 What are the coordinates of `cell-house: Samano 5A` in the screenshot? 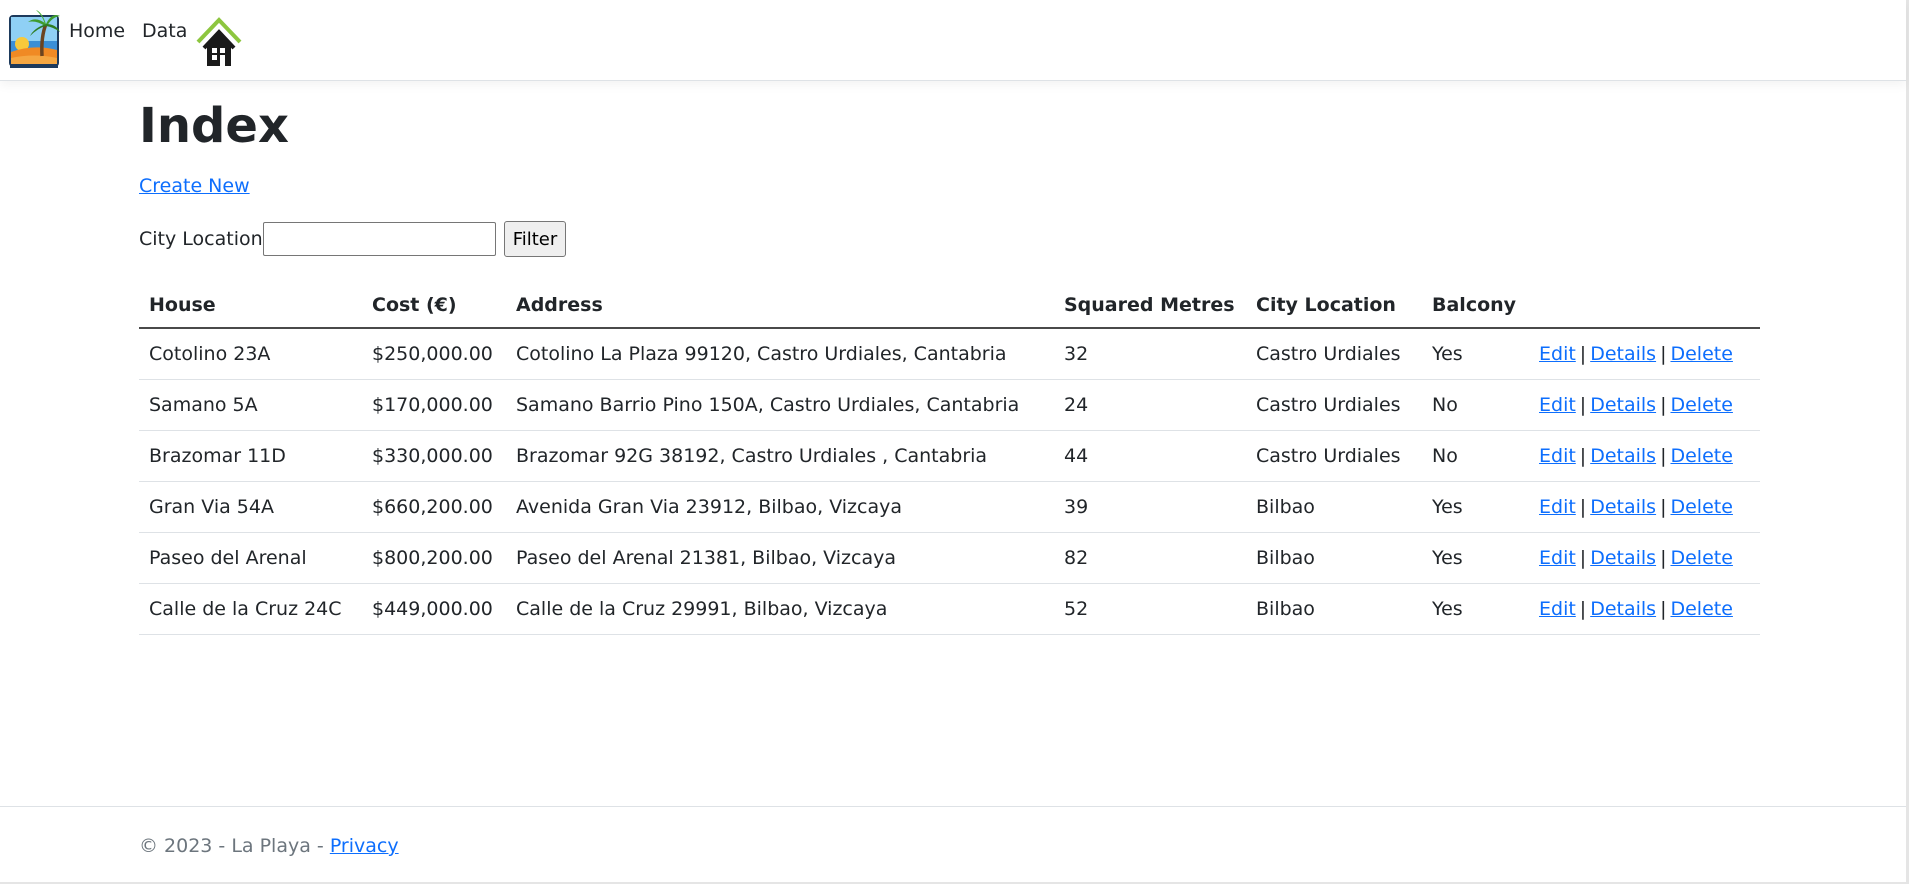 It's located at (250, 405).